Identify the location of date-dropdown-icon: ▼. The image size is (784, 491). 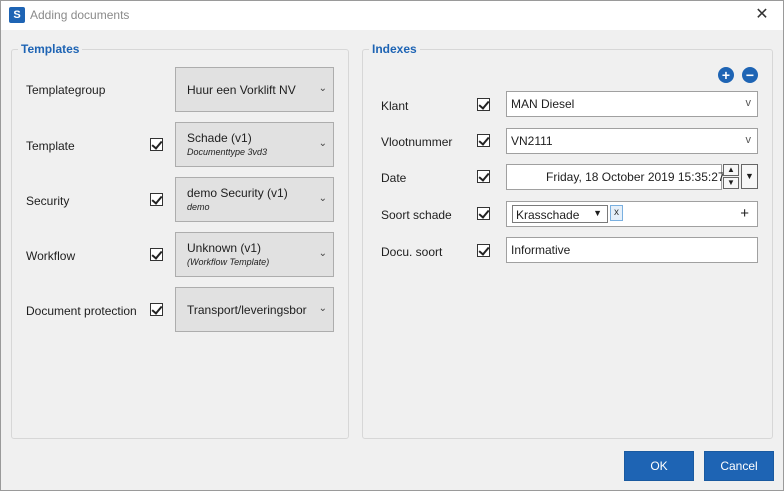
(749, 176).